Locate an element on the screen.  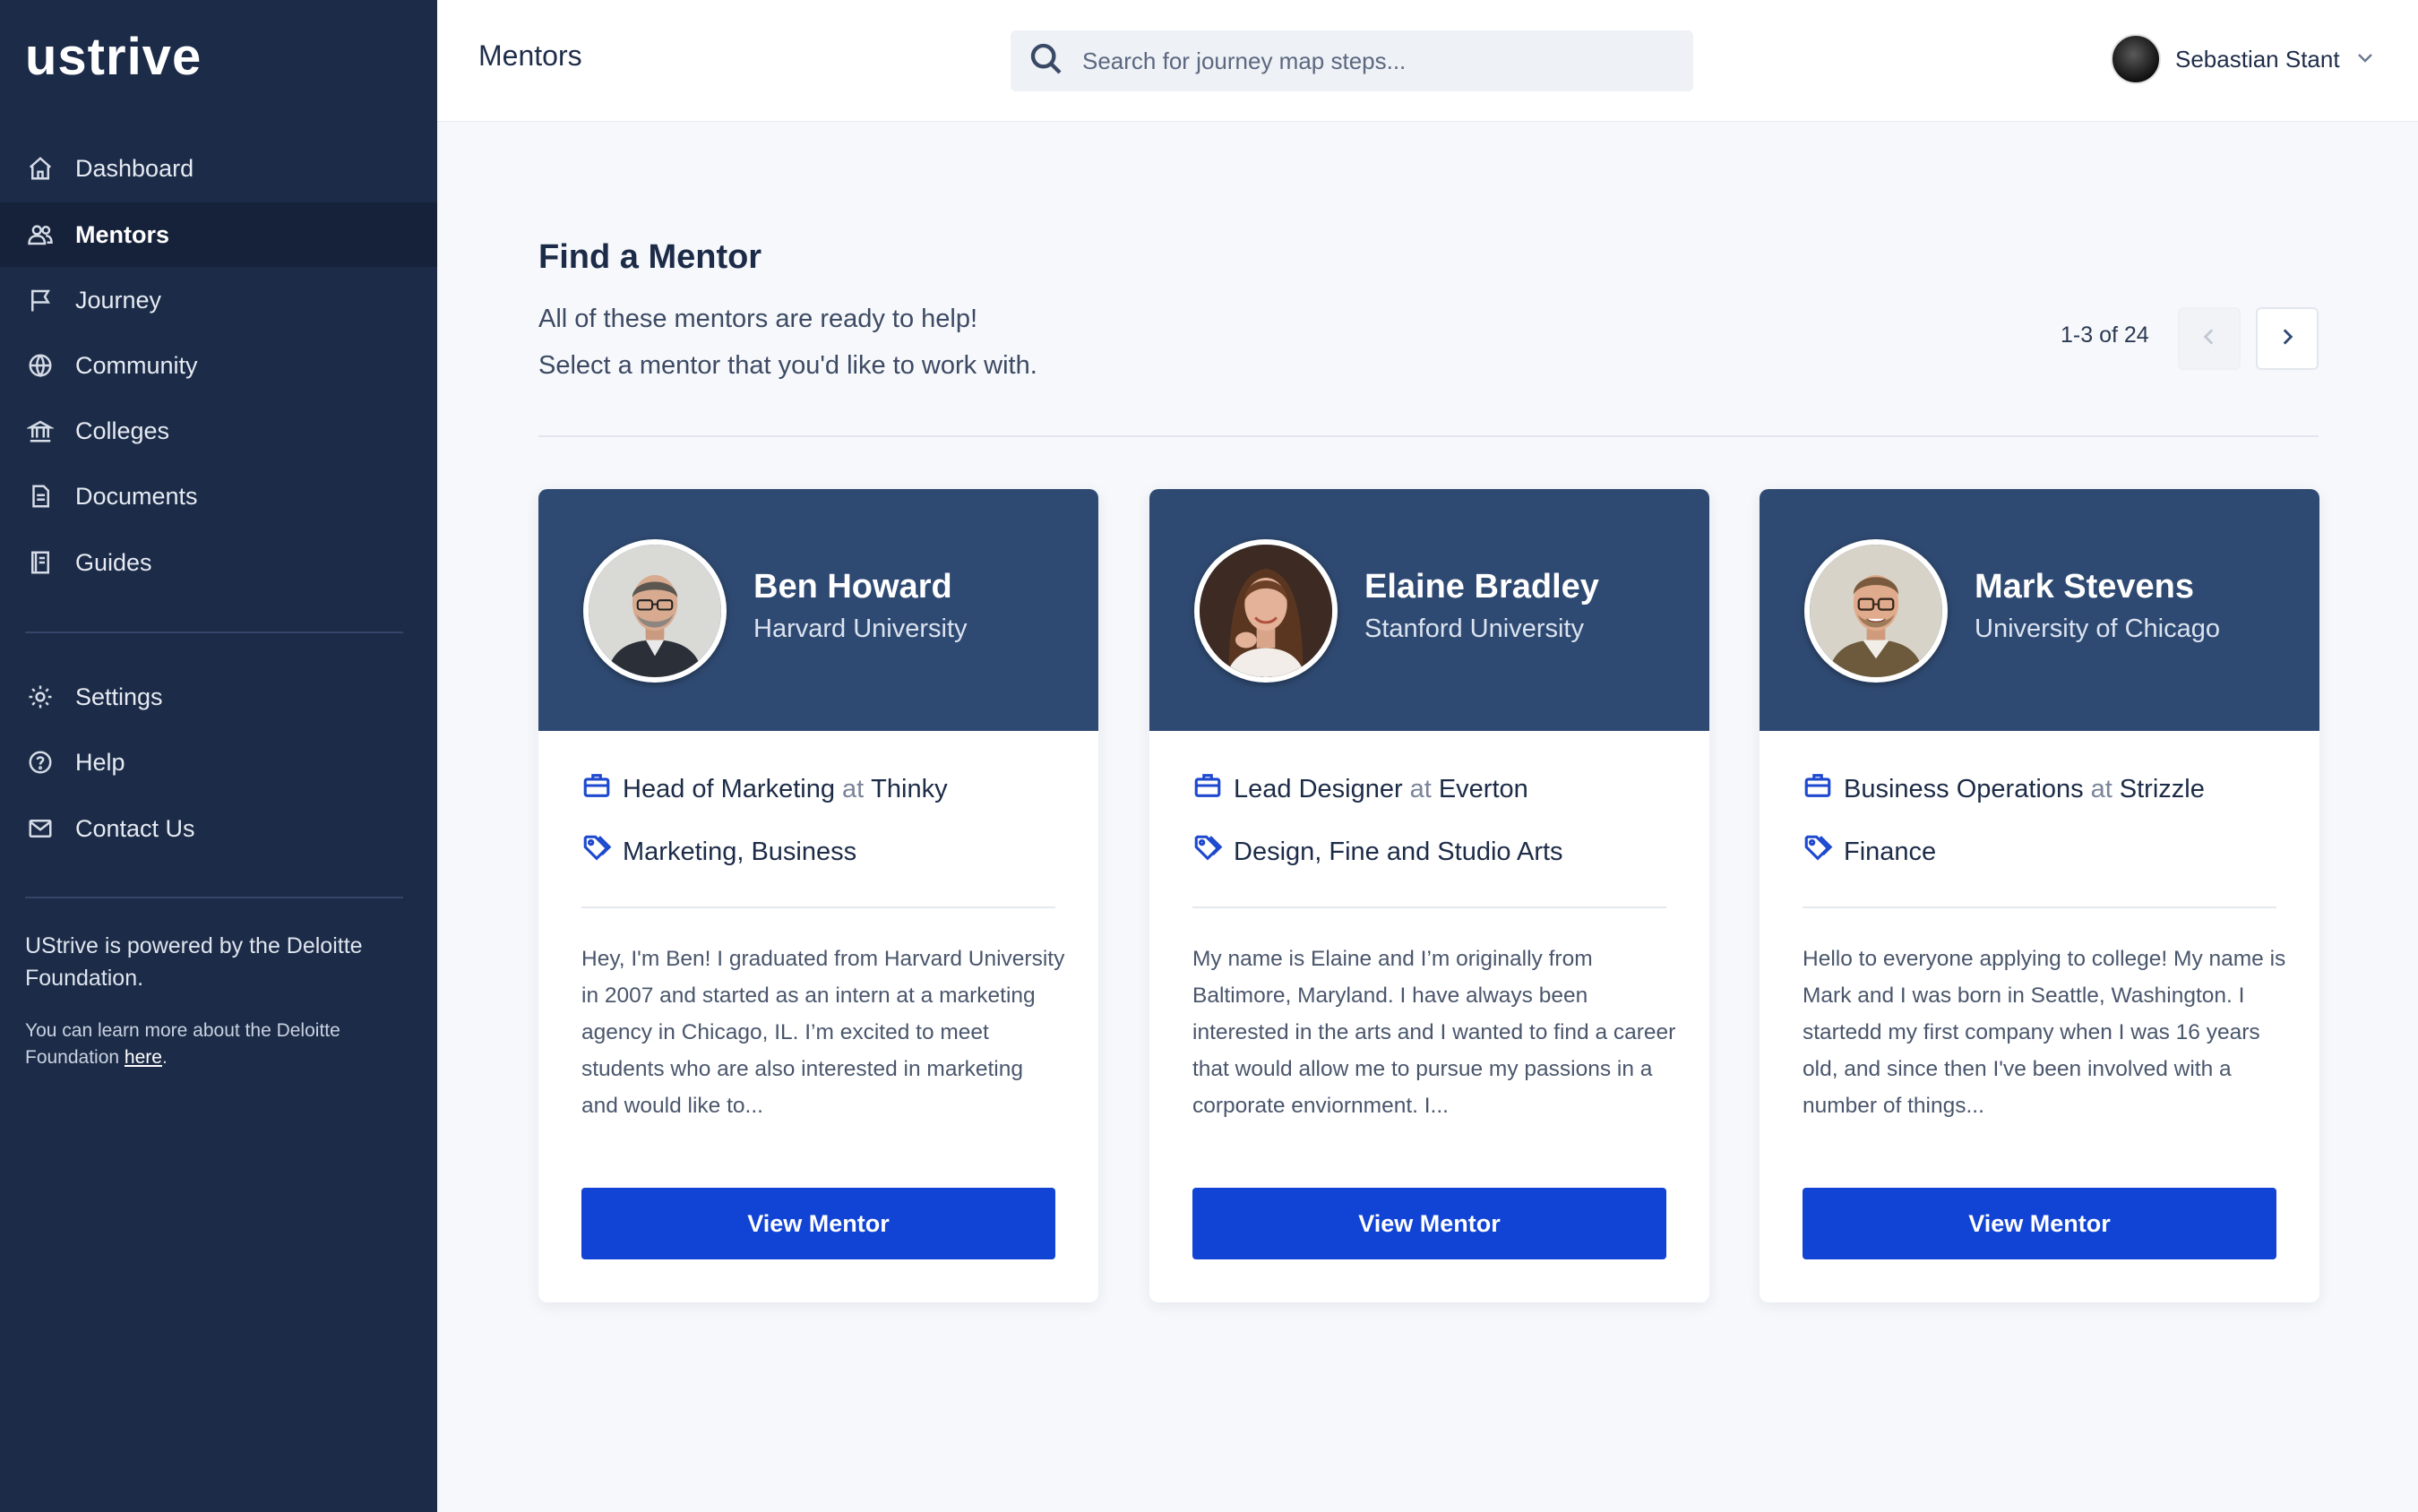
company-name: Everton is located at coordinates (1483, 789).